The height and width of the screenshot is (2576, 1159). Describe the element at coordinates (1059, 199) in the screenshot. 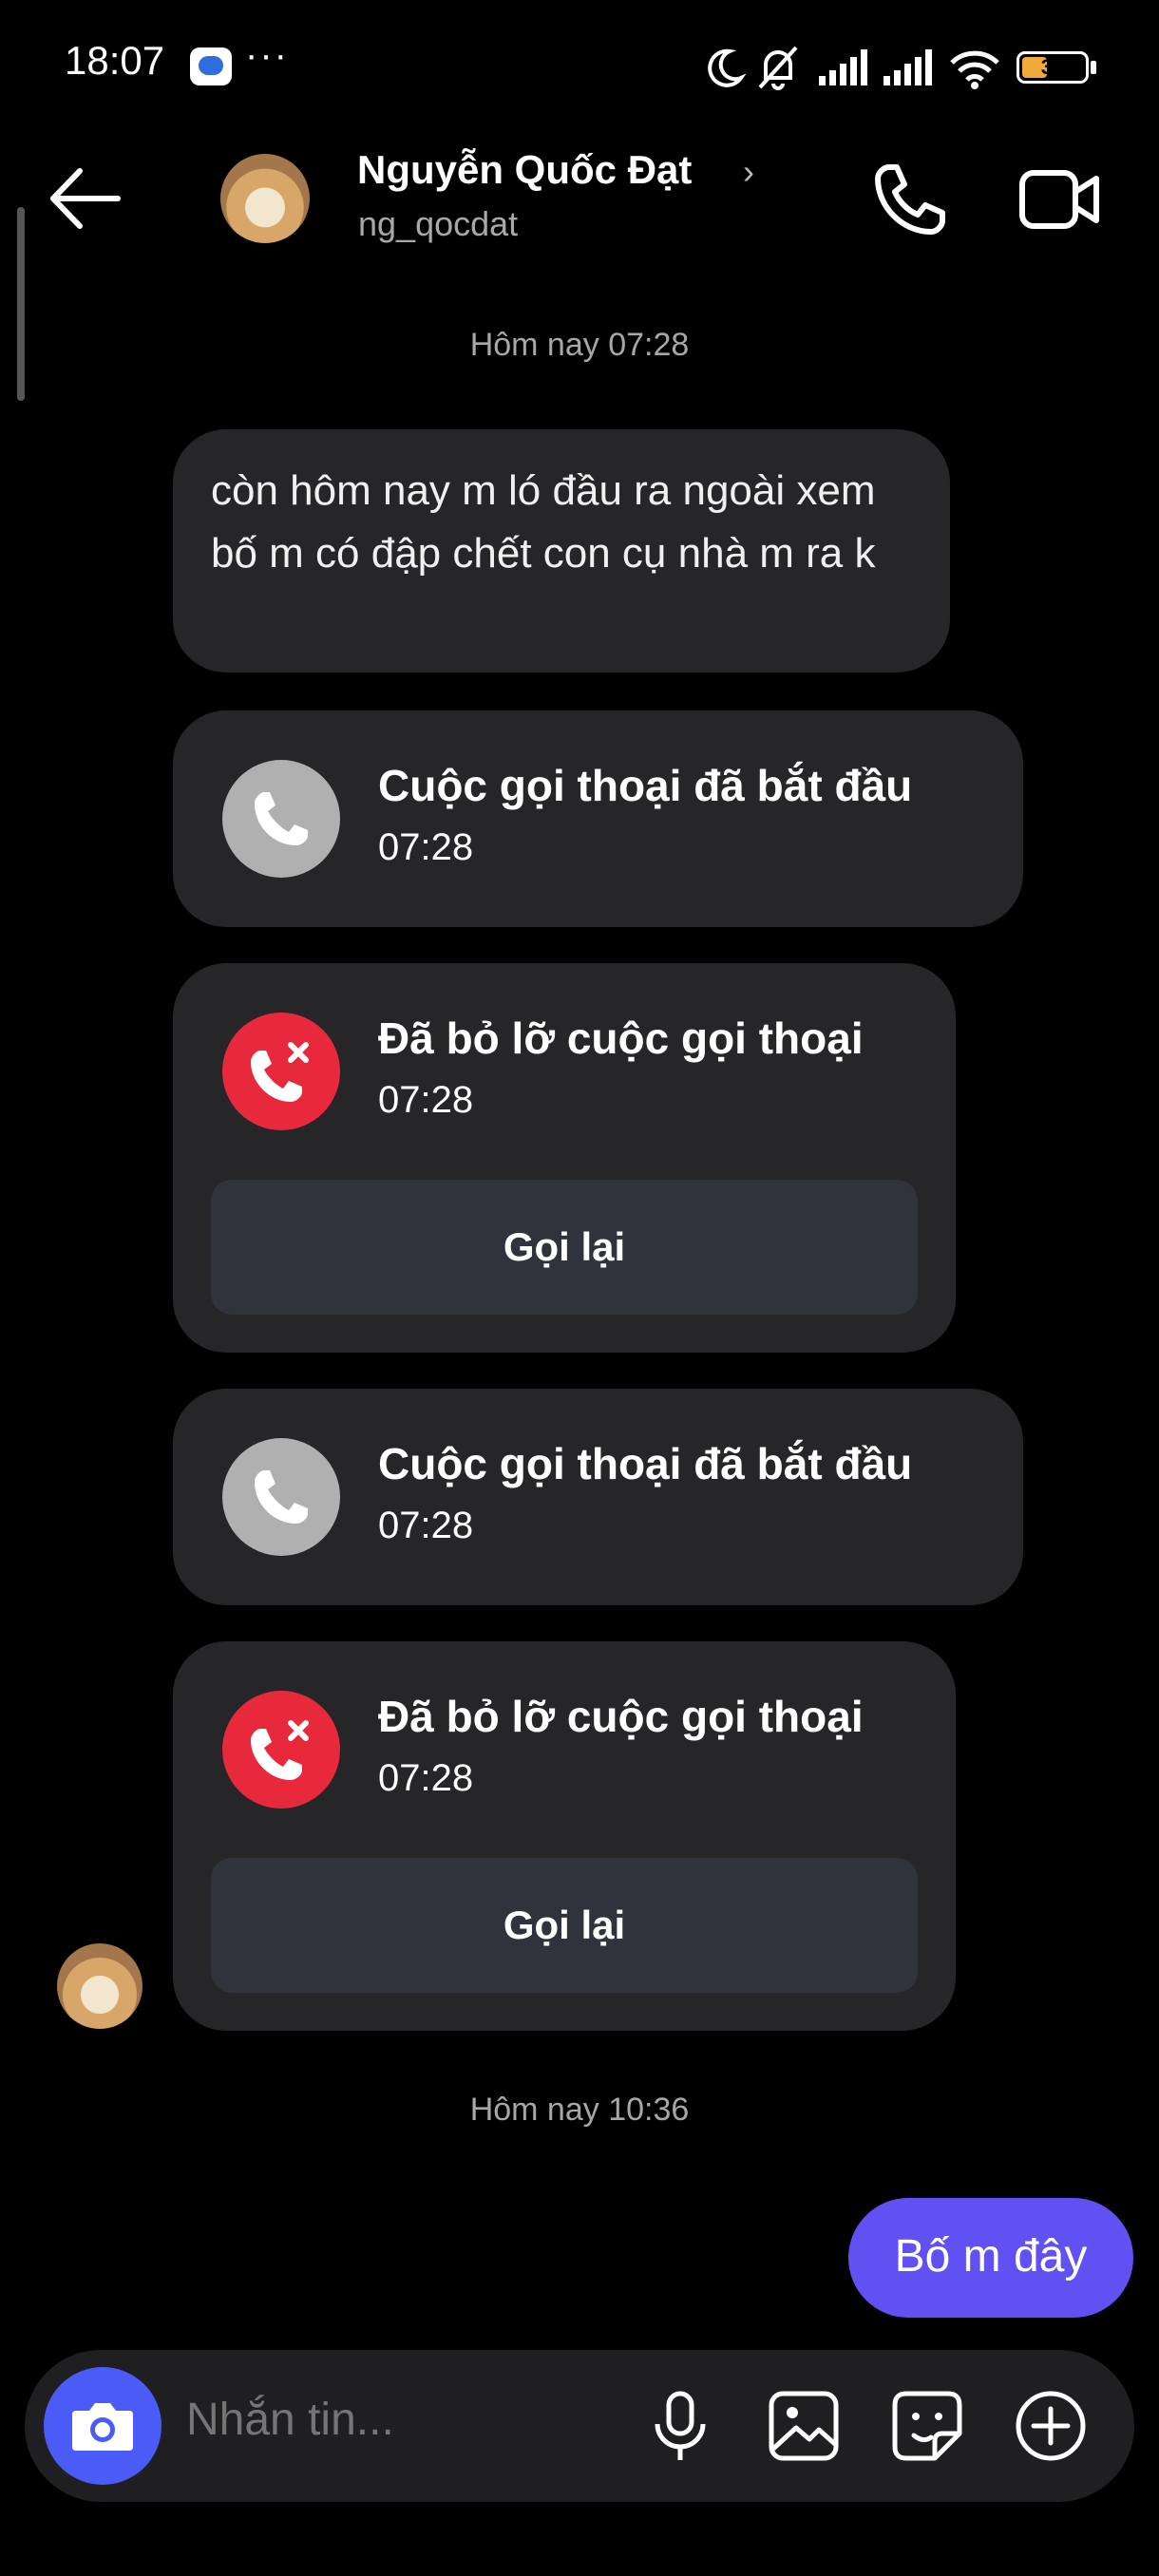

I see `video-call-button` at that location.